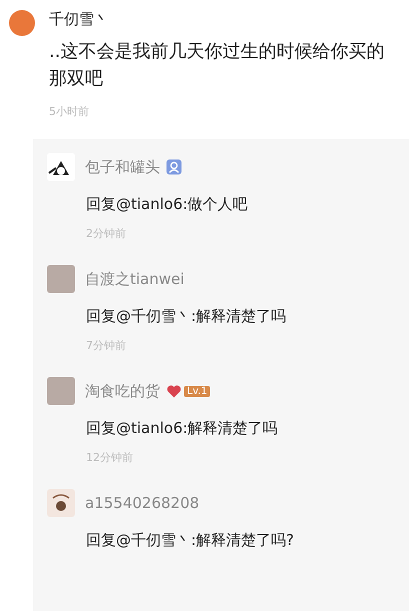 The width and height of the screenshot is (409, 611). What do you see at coordinates (106, 345) in the screenshot?
I see `timestamp: 7分钟前` at bounding box center [106, 345].